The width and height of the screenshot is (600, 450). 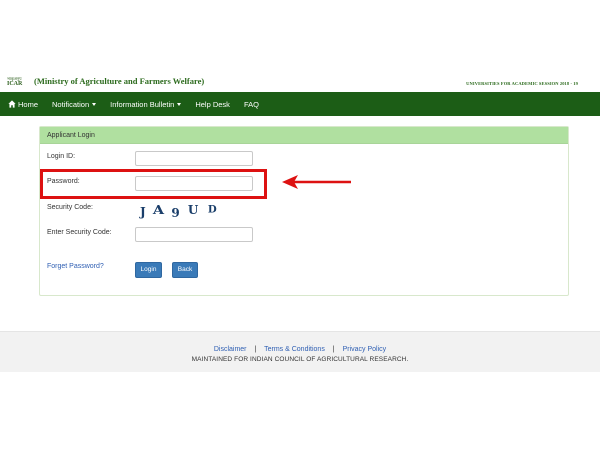 I want to click on nav-home: Home, so click(x=23, y=104).